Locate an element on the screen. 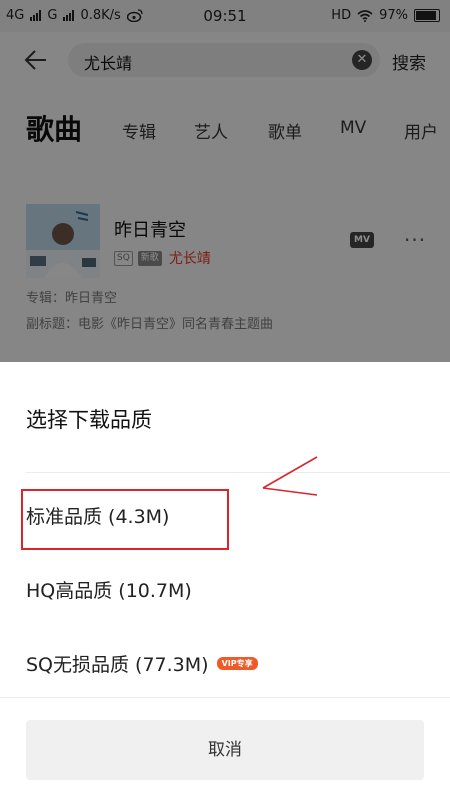  sheet-title: 选择下载品质 is located at coordinates (89, 420).